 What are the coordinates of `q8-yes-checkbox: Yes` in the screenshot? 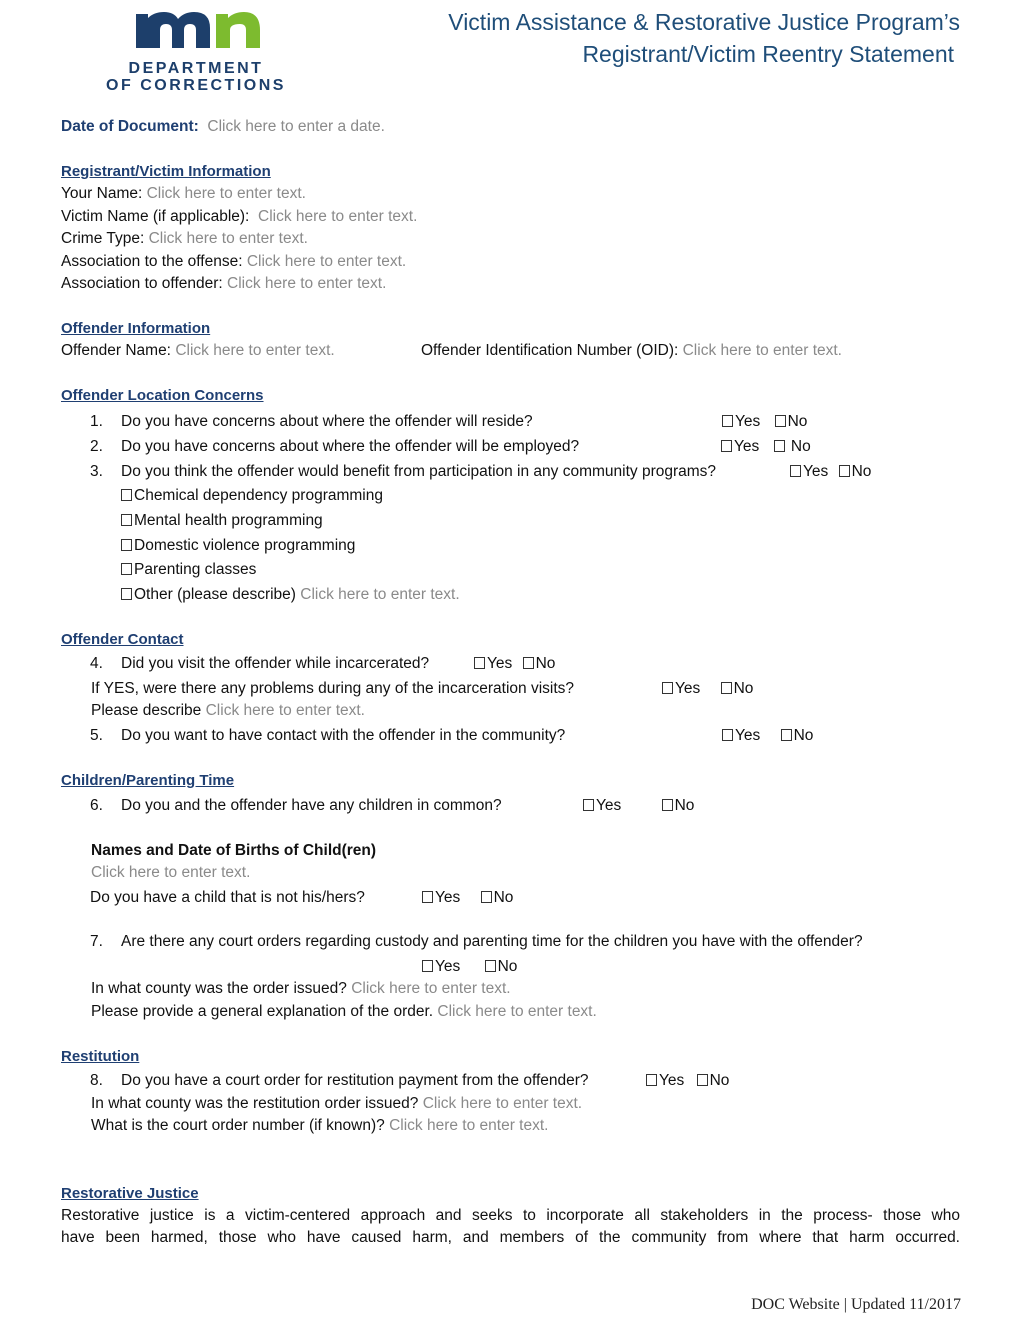 It's located at (665, 1081).